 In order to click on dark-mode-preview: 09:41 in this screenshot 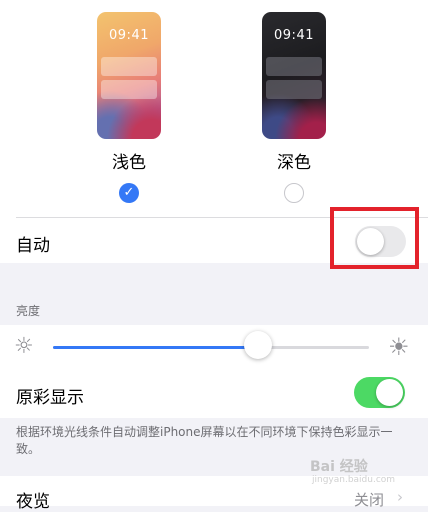, I will do `click(294, 75)`.